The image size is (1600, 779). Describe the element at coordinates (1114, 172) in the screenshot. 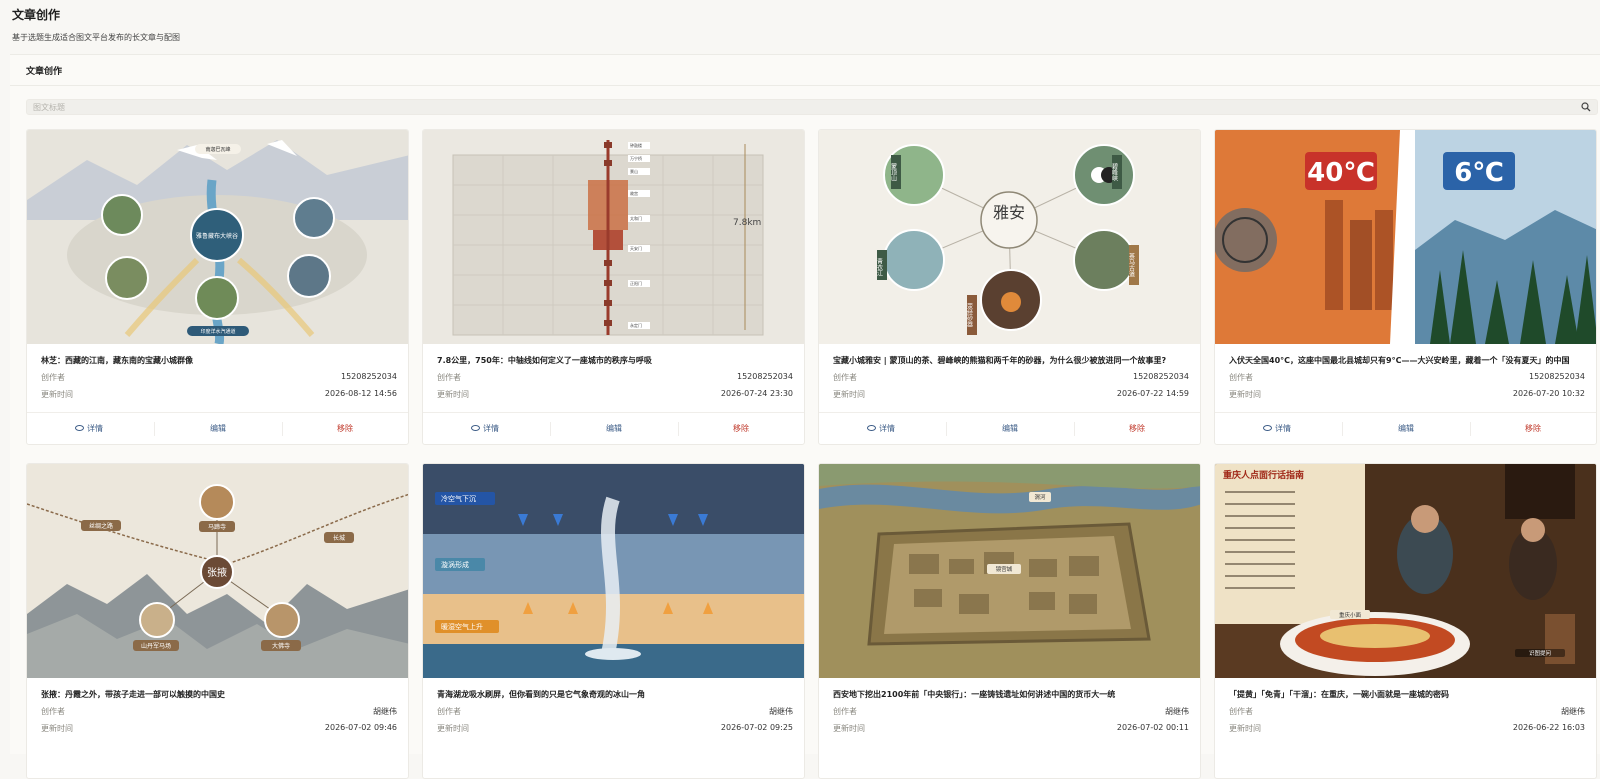

I see `image-label: 碧峰峡` at that location.